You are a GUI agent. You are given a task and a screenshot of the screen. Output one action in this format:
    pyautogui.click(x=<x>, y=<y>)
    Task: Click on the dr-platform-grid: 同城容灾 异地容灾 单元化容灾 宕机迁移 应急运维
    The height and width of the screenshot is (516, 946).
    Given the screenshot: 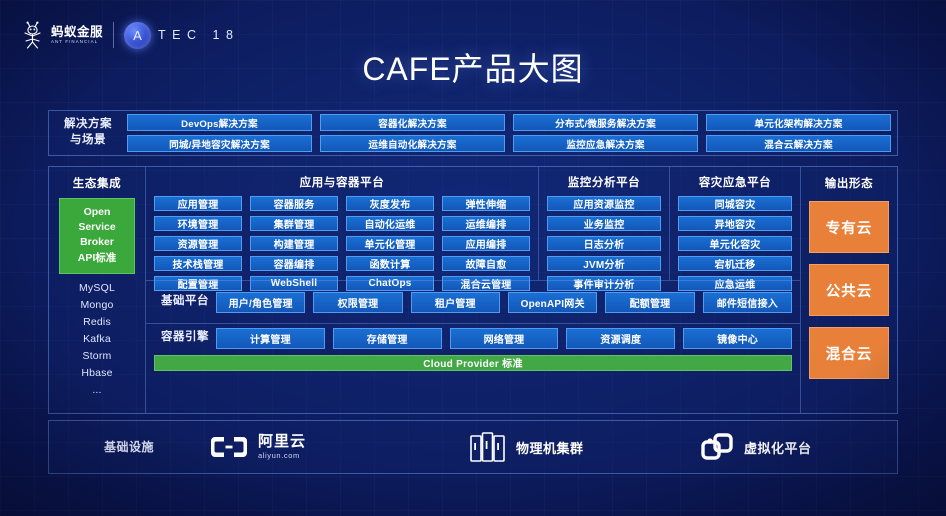 What is the action you would take?
    pyautogui.click(x=735, y=243)
    